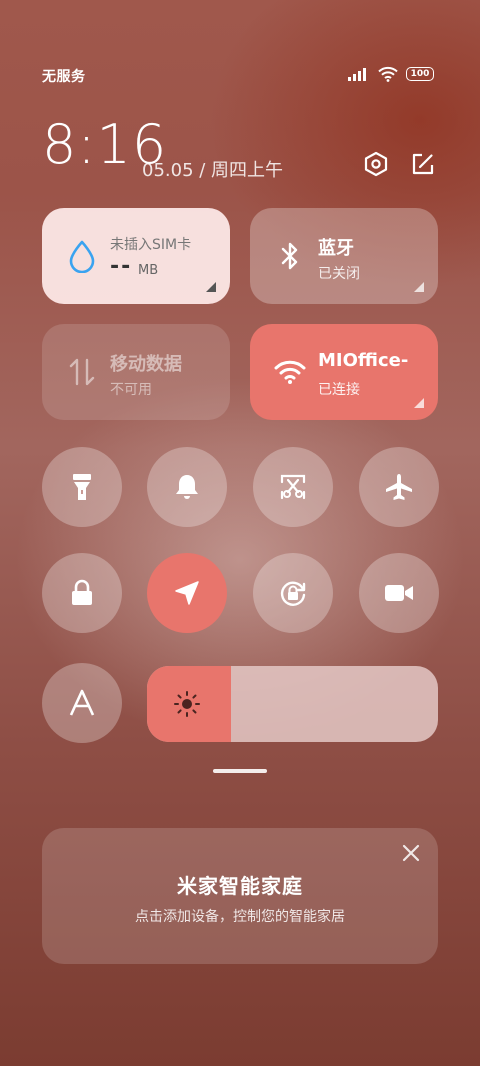  Describe the element at coordinates (292, 704) in the screenshot. I see `brightness-slider` at that location.